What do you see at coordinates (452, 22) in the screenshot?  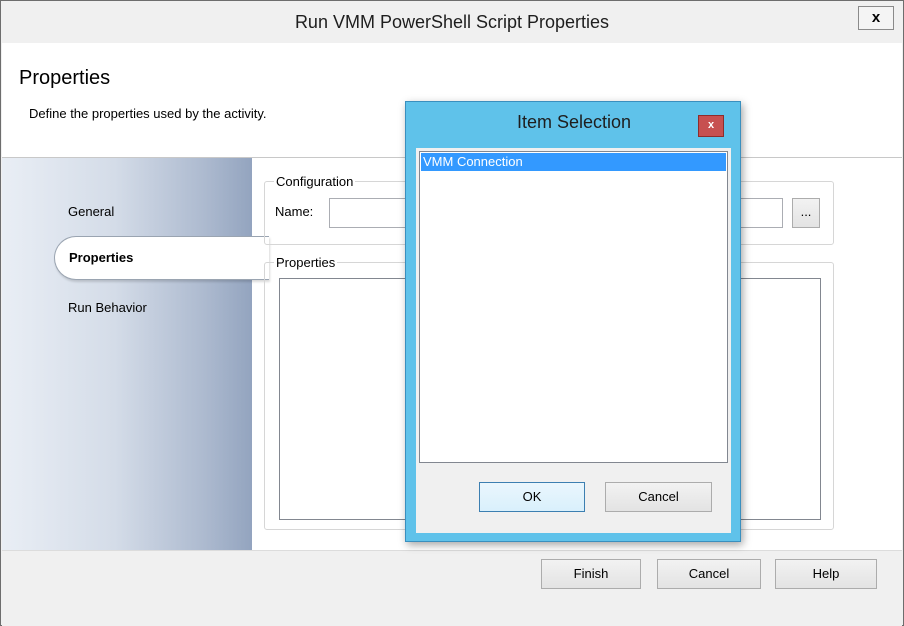 I see `window-title: Run VMM PowerShell Script Properties` at bounding box center [452, 22].